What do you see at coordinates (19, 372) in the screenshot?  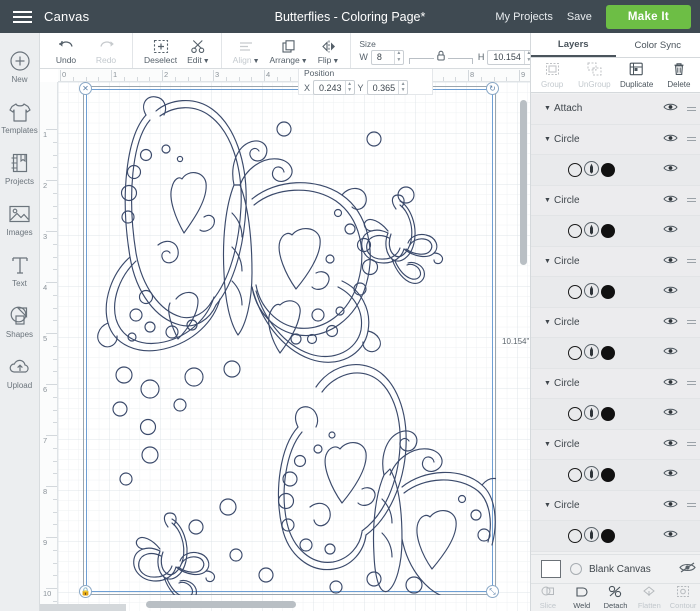 I see `sidebar-item-upload: Upload` at bounding box center [19, 372].